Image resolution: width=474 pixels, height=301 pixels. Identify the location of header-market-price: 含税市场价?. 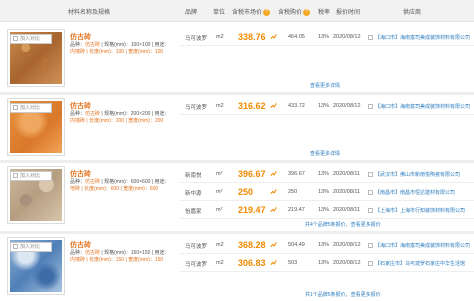
(251, 11).